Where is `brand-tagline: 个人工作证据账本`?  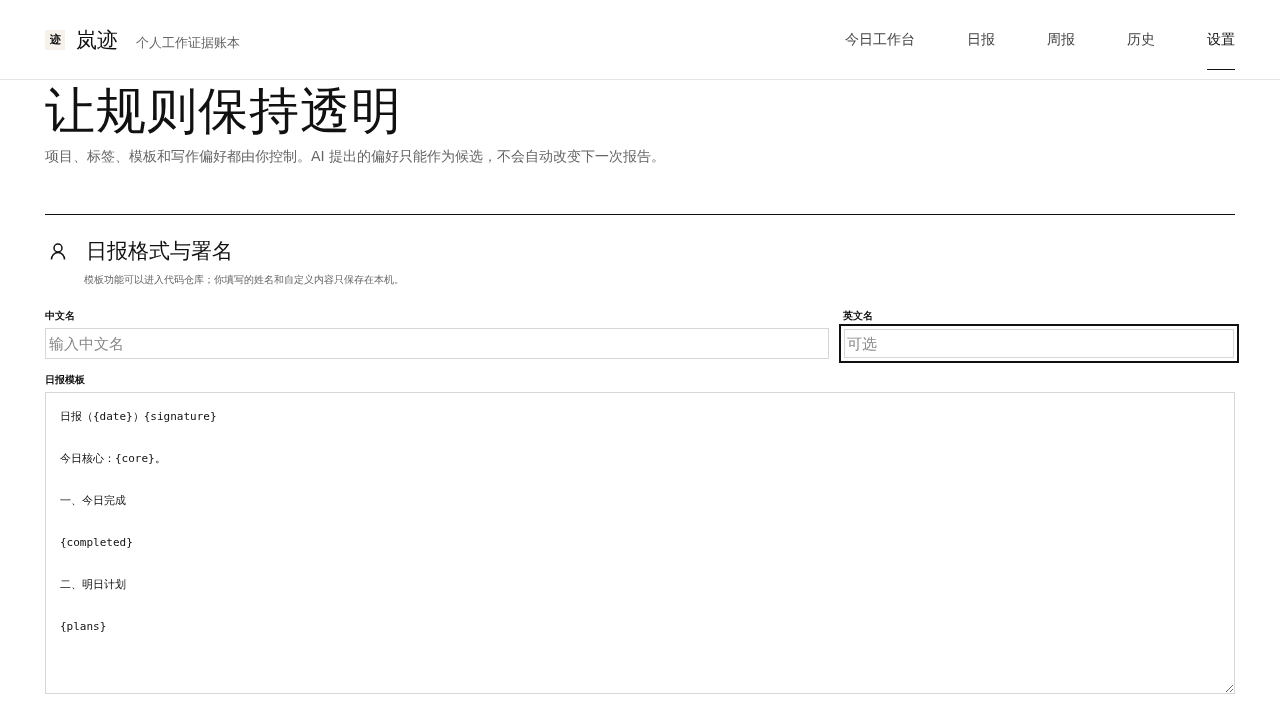 brand-tagline: 个人工作证据账本 is located at coordinates (188, 42).